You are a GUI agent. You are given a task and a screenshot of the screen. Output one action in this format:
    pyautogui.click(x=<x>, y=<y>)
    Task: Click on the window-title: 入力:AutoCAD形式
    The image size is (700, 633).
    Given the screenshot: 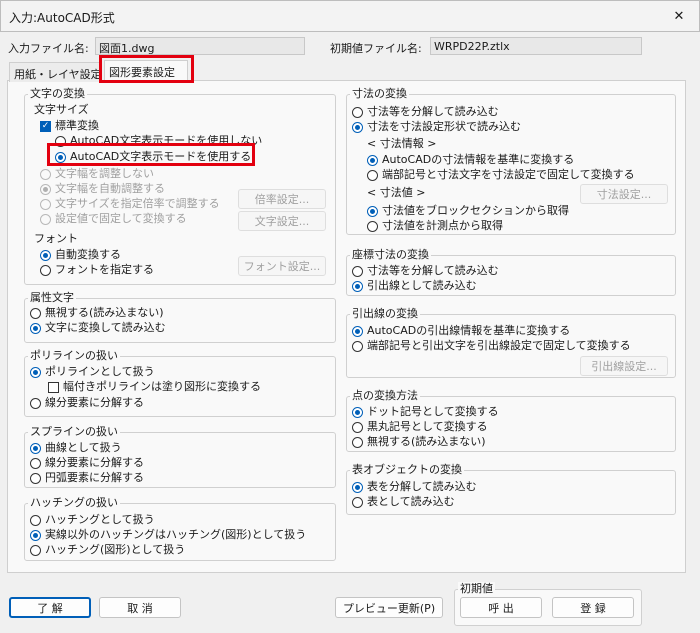 What is the action you would take?
    pyautogui.click(x=62, y=18)
    